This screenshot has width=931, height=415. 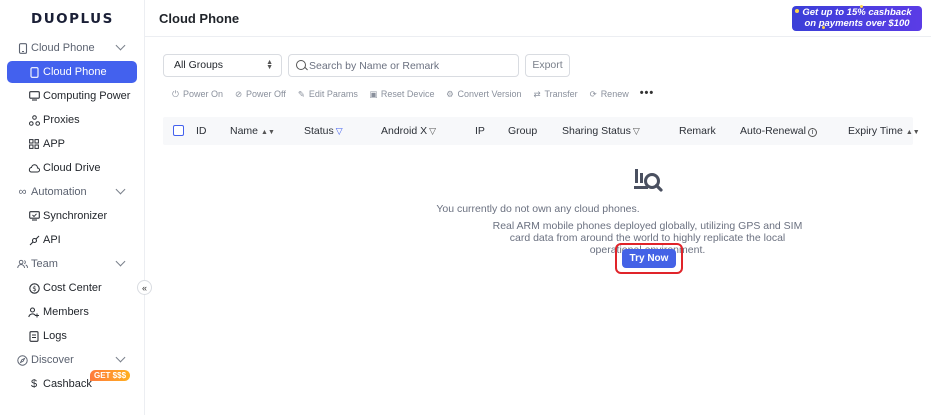 I want to click on group-select: All Groups ▲ ▼, so click(x=222, y=65).